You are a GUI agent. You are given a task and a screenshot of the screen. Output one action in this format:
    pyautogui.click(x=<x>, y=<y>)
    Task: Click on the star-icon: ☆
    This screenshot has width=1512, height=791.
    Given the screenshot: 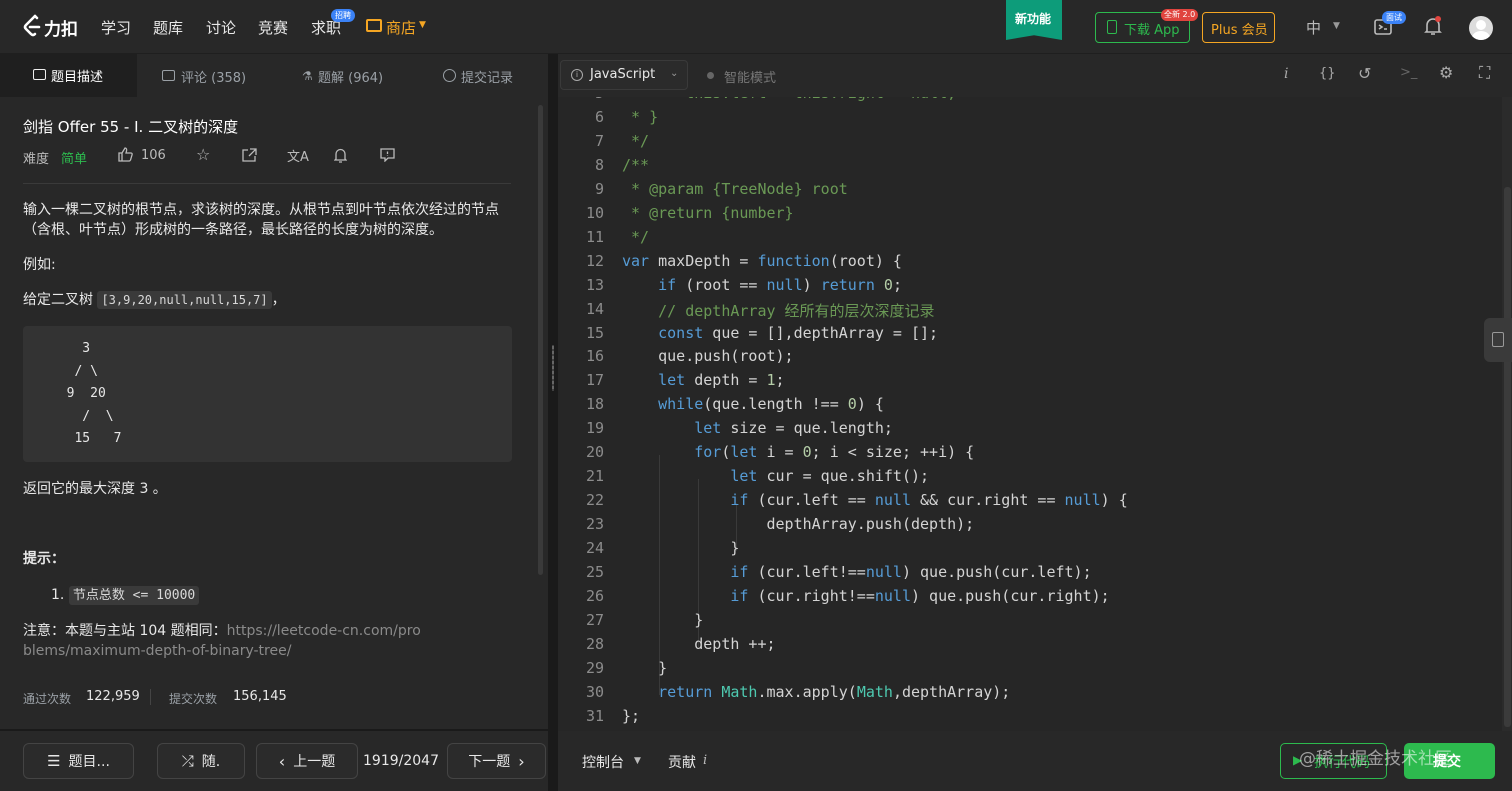 What is the action you would take?
    pyautogui.click(x=203, y=154)
    